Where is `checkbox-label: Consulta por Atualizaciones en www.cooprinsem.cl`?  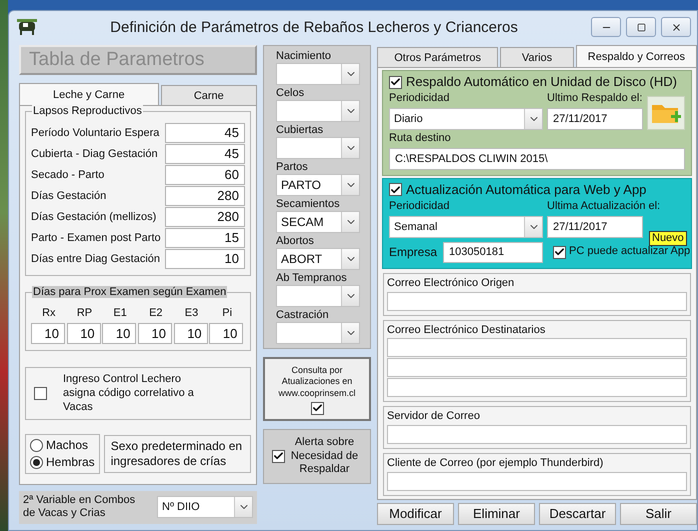 checkbox-label: Consulta por Atualizaciones en www.cooprinsem.cl is located at coordinates (317, 382).